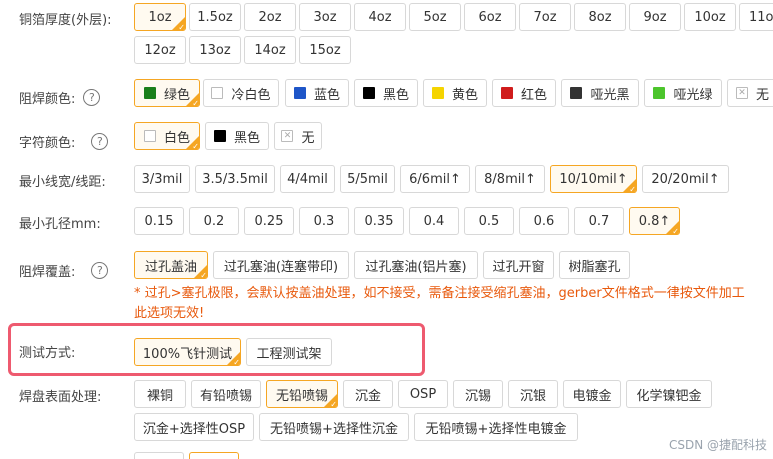 This screenshot has height=459, width=773. I want to click on partial-option-selected, so click(214, 455).